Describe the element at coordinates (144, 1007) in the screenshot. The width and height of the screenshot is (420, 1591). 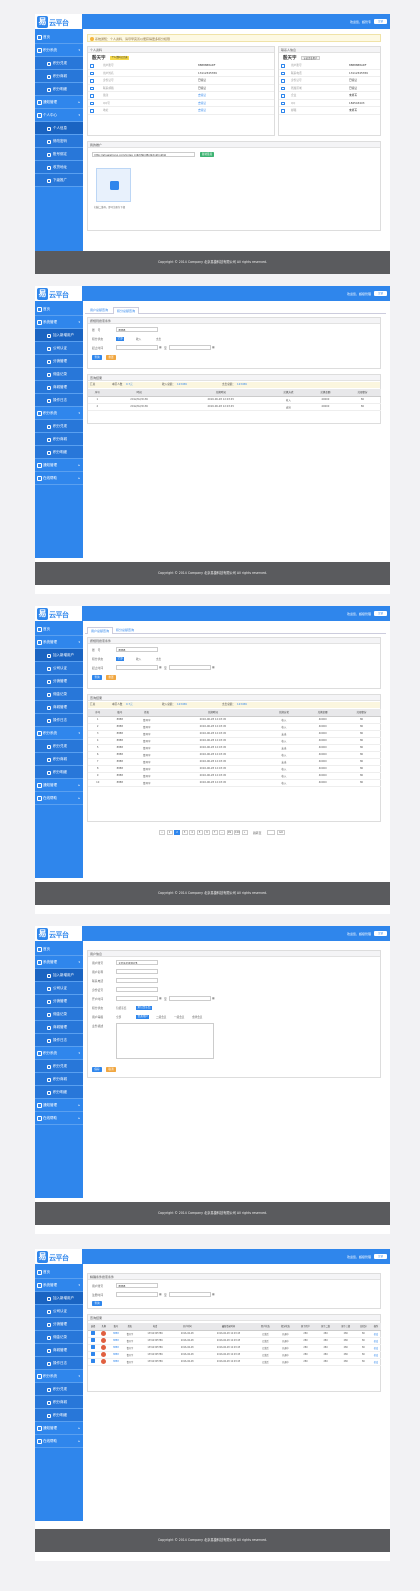
I see `radio-exclude-frozen: 未包含冻结` at that location.